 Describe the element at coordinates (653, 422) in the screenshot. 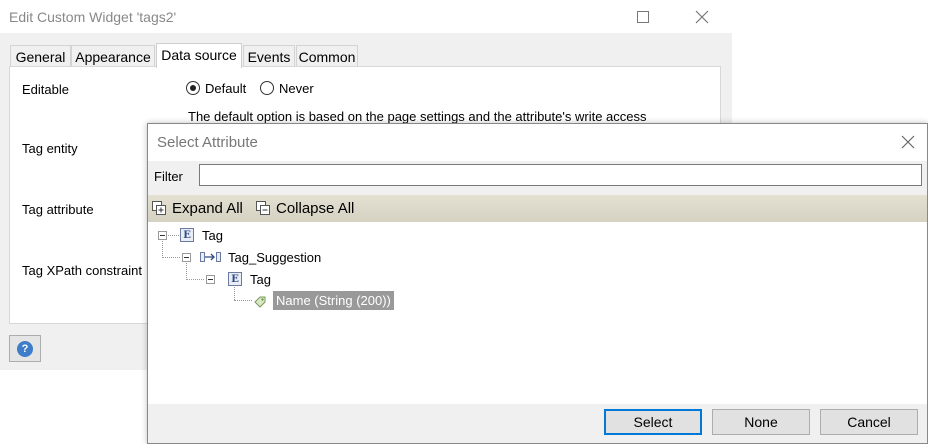

I see `select-button: Select` at that location.